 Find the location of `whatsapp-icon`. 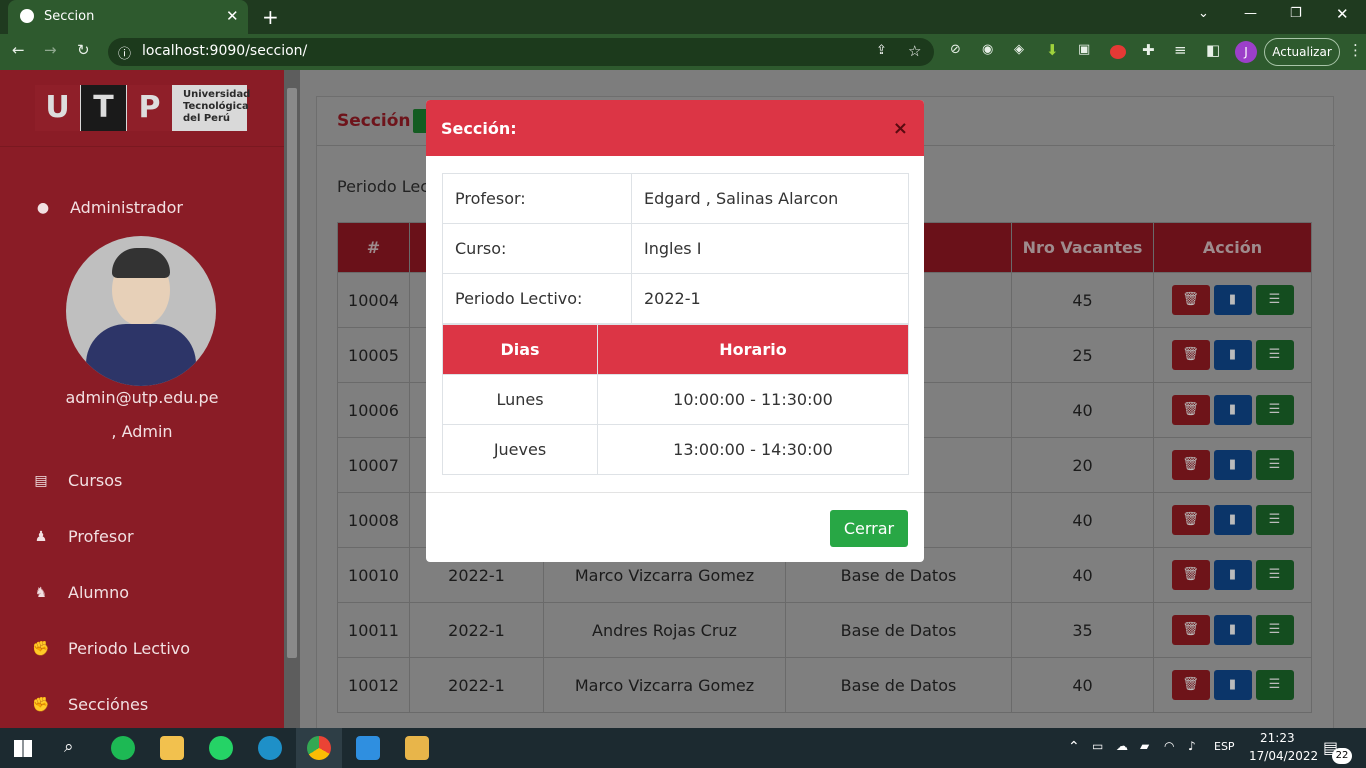

whatsapp-icon is located at coordinates (221, 748).